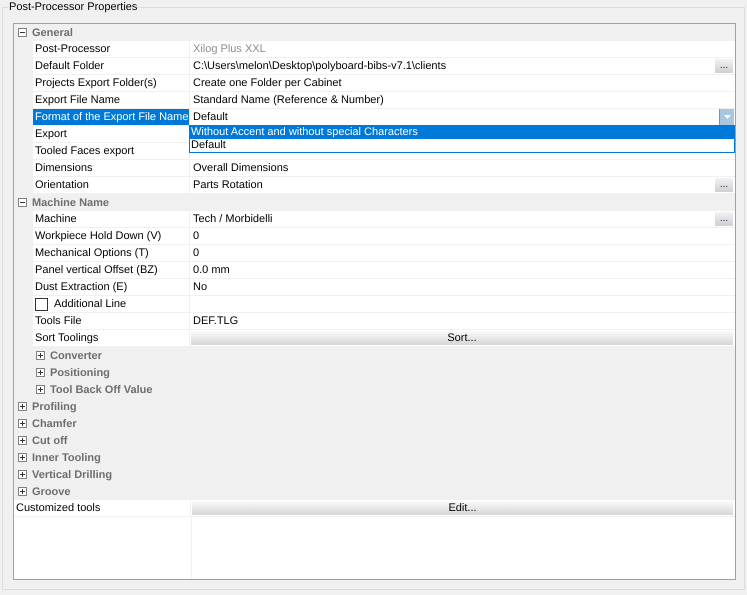  I want to click on property-name: Dust Extraction (E), so click(111, 287).